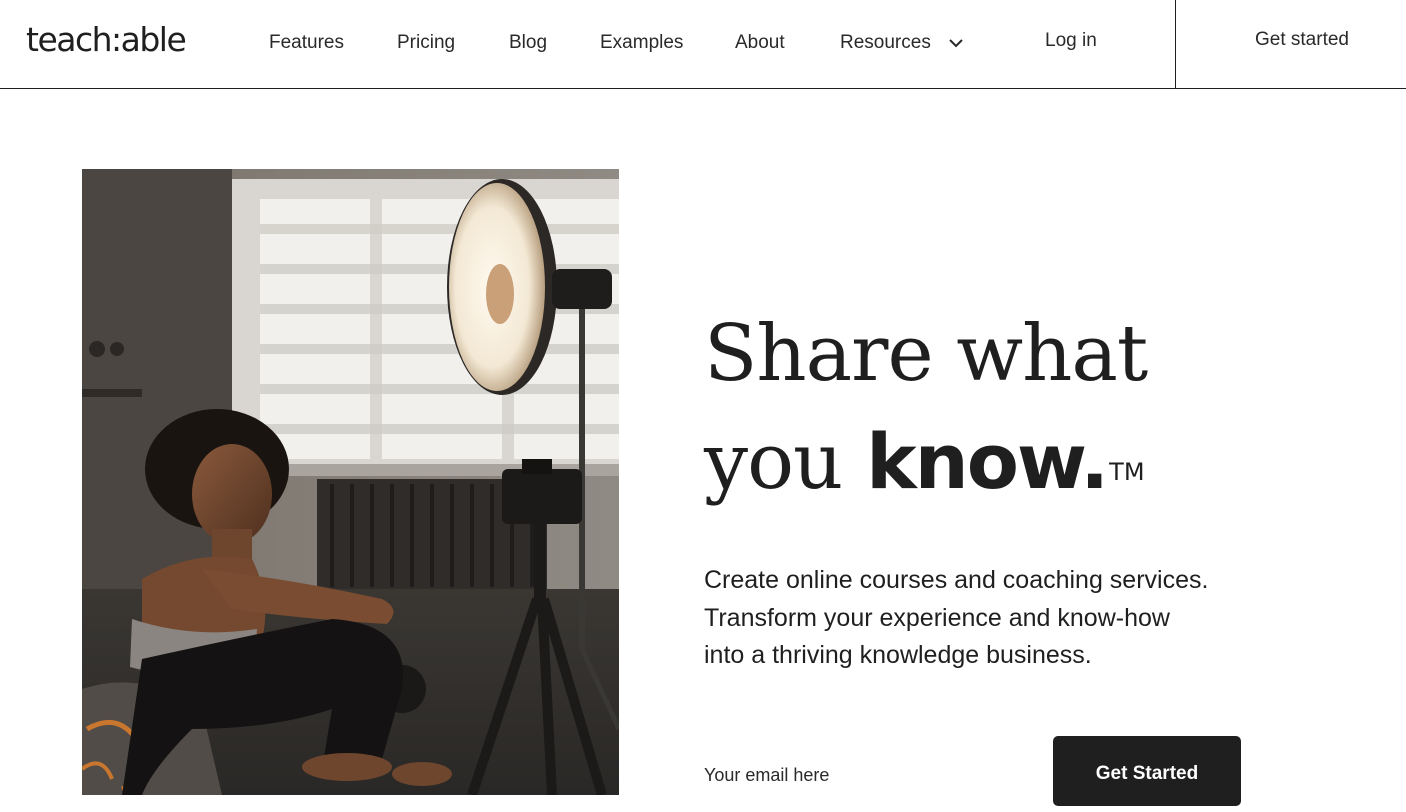 This screenshot has width=1406, height=812. What do you see at coordinates (528, 43) in the screenshot?
I see `nav-blog: Blog` at bounding box center [528, 43].